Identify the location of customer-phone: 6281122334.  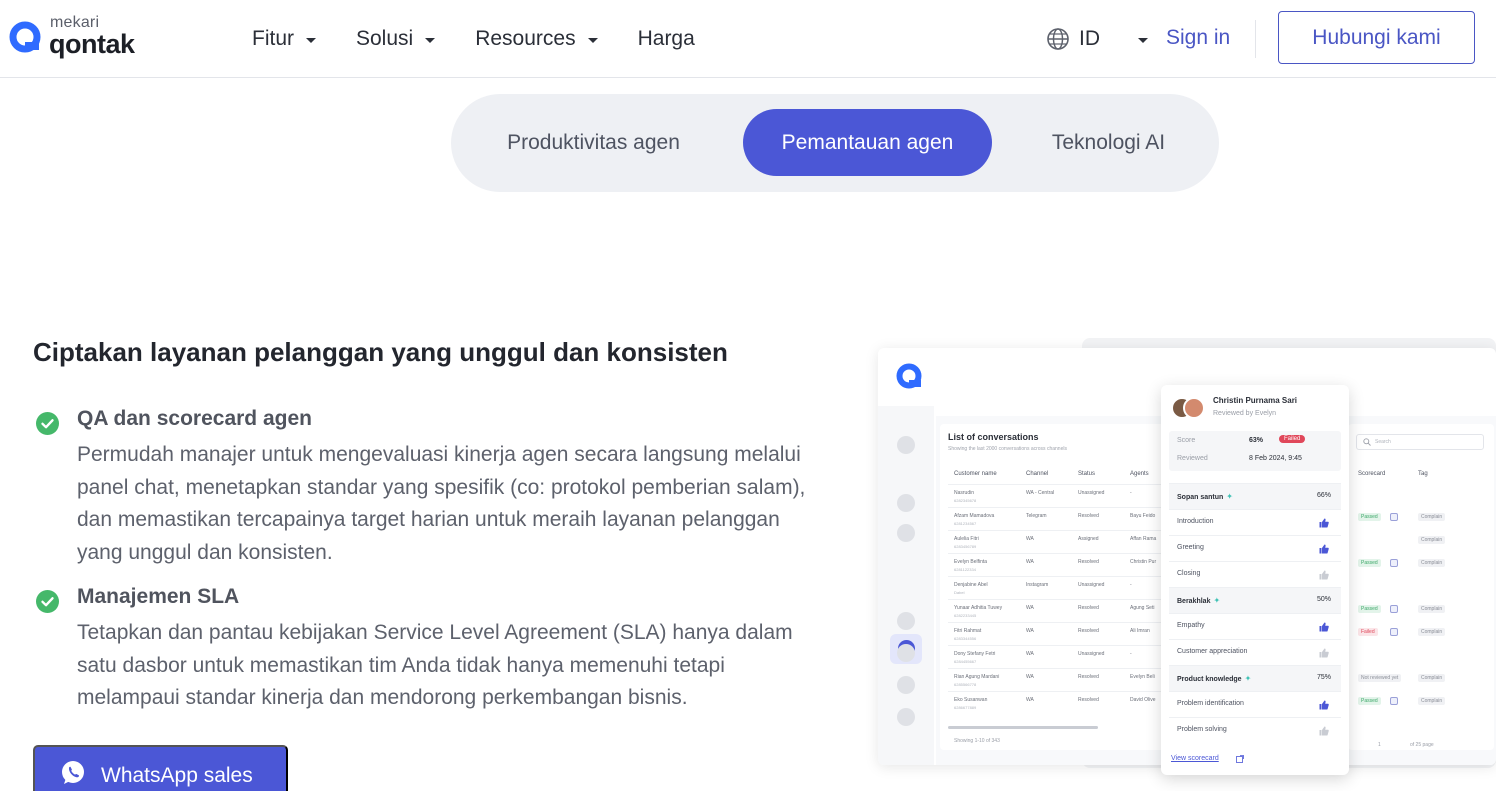
(965, 569).